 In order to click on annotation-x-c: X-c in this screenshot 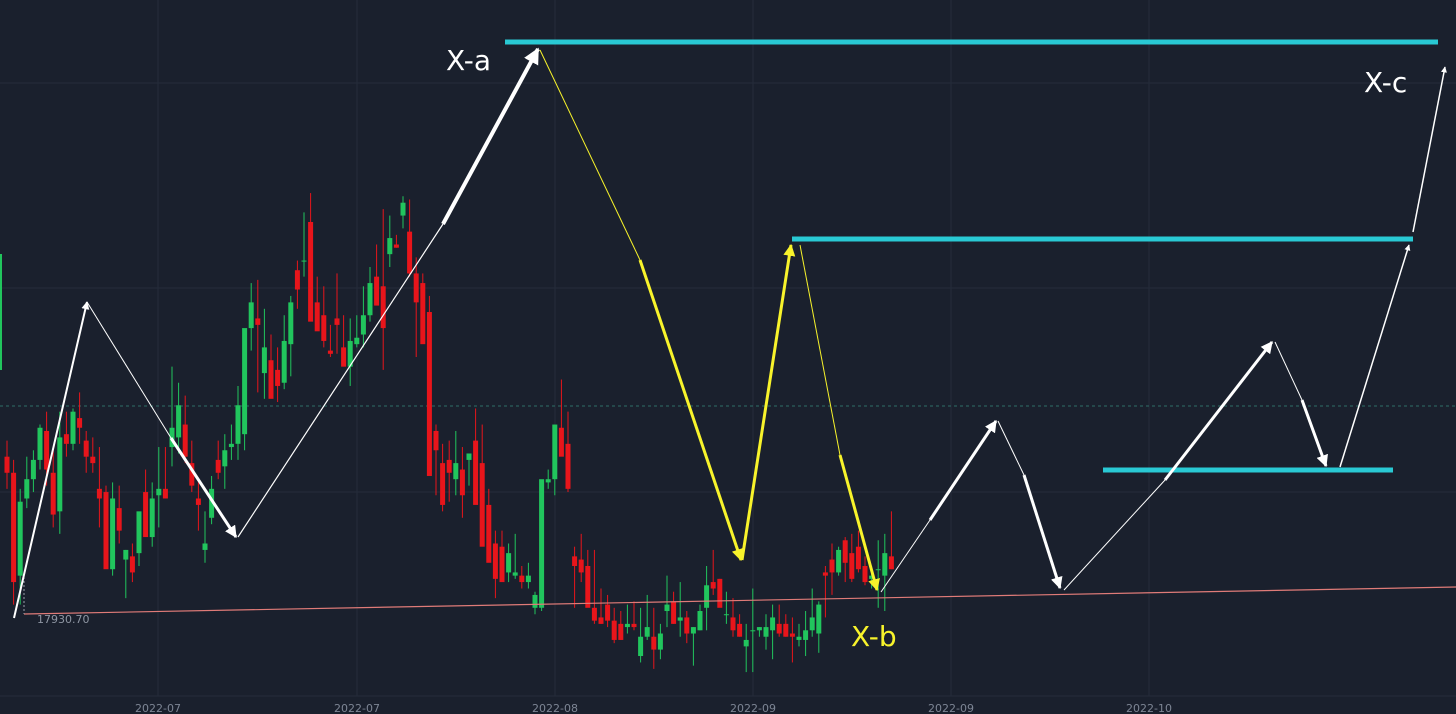, I will do `click(1385, 82)`.